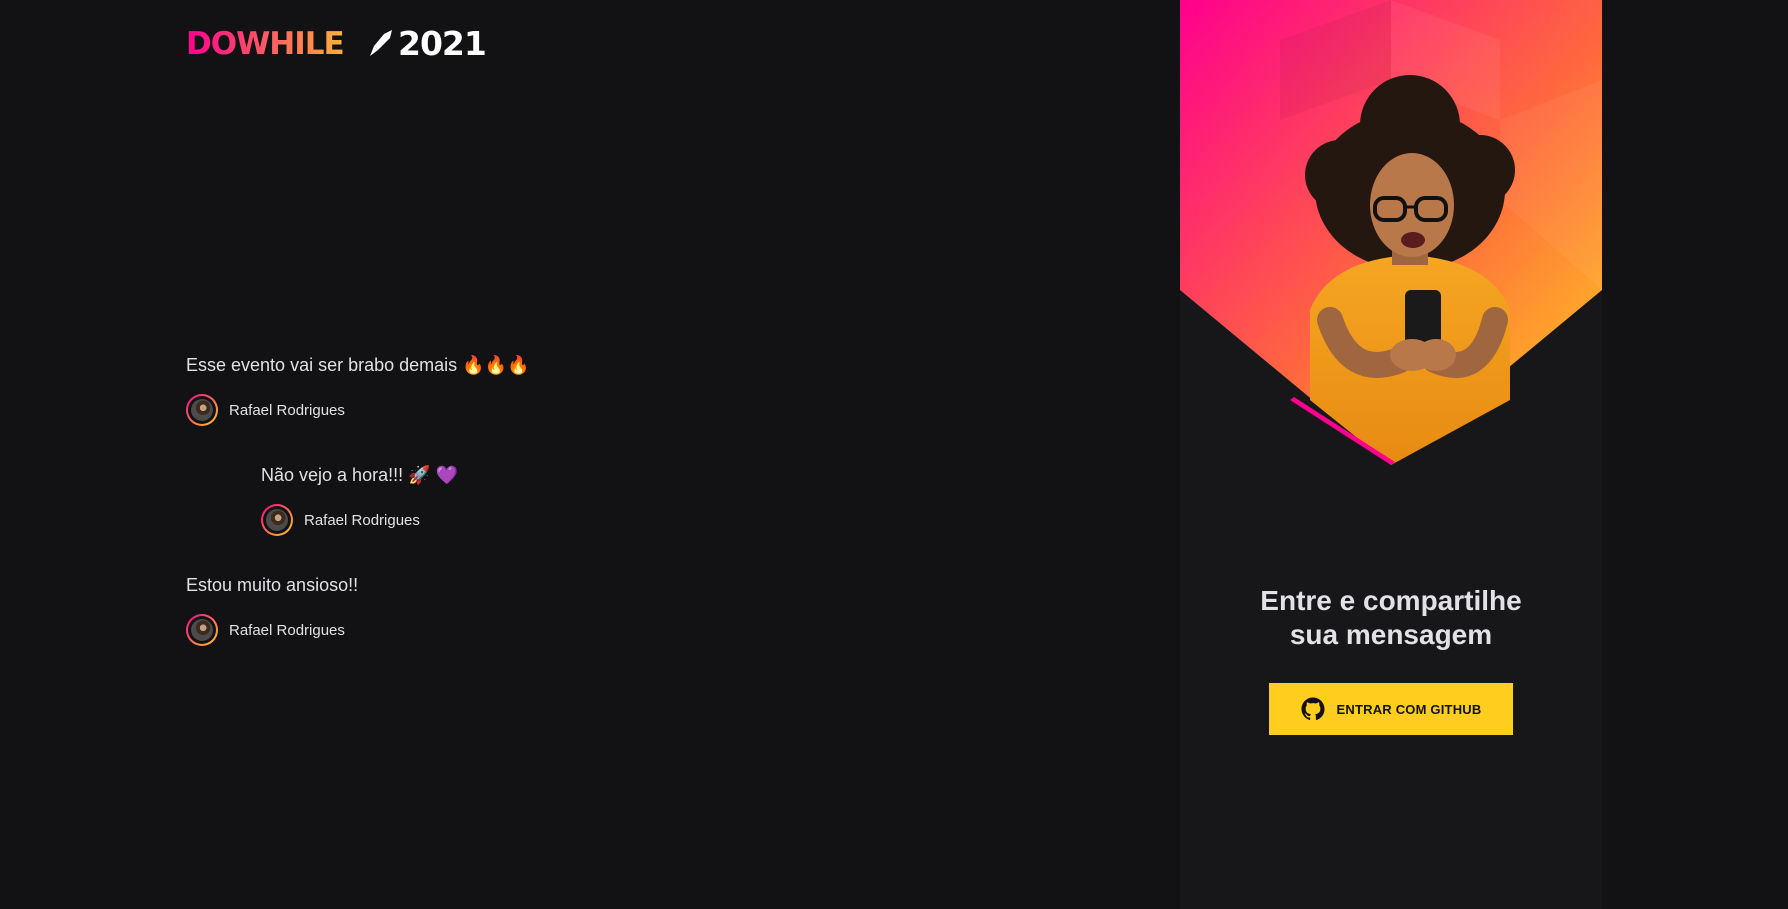 The height and width of the screenshot is (909, 1788). Describe the element at coordinates (1391, 634) in the screenshot. I see `login-title-line2: sua mensagem` at that location.